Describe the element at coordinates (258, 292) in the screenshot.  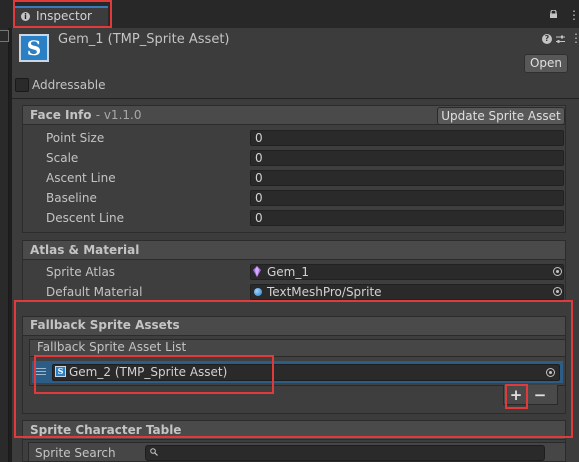
I see `material-icon` at that location.